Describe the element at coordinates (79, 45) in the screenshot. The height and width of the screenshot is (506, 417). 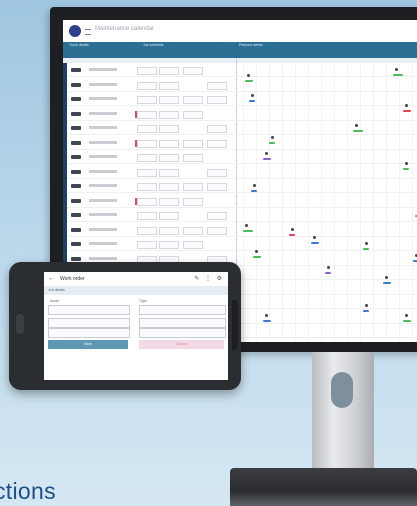
I see `header-group-truck: Truck details` at that location.